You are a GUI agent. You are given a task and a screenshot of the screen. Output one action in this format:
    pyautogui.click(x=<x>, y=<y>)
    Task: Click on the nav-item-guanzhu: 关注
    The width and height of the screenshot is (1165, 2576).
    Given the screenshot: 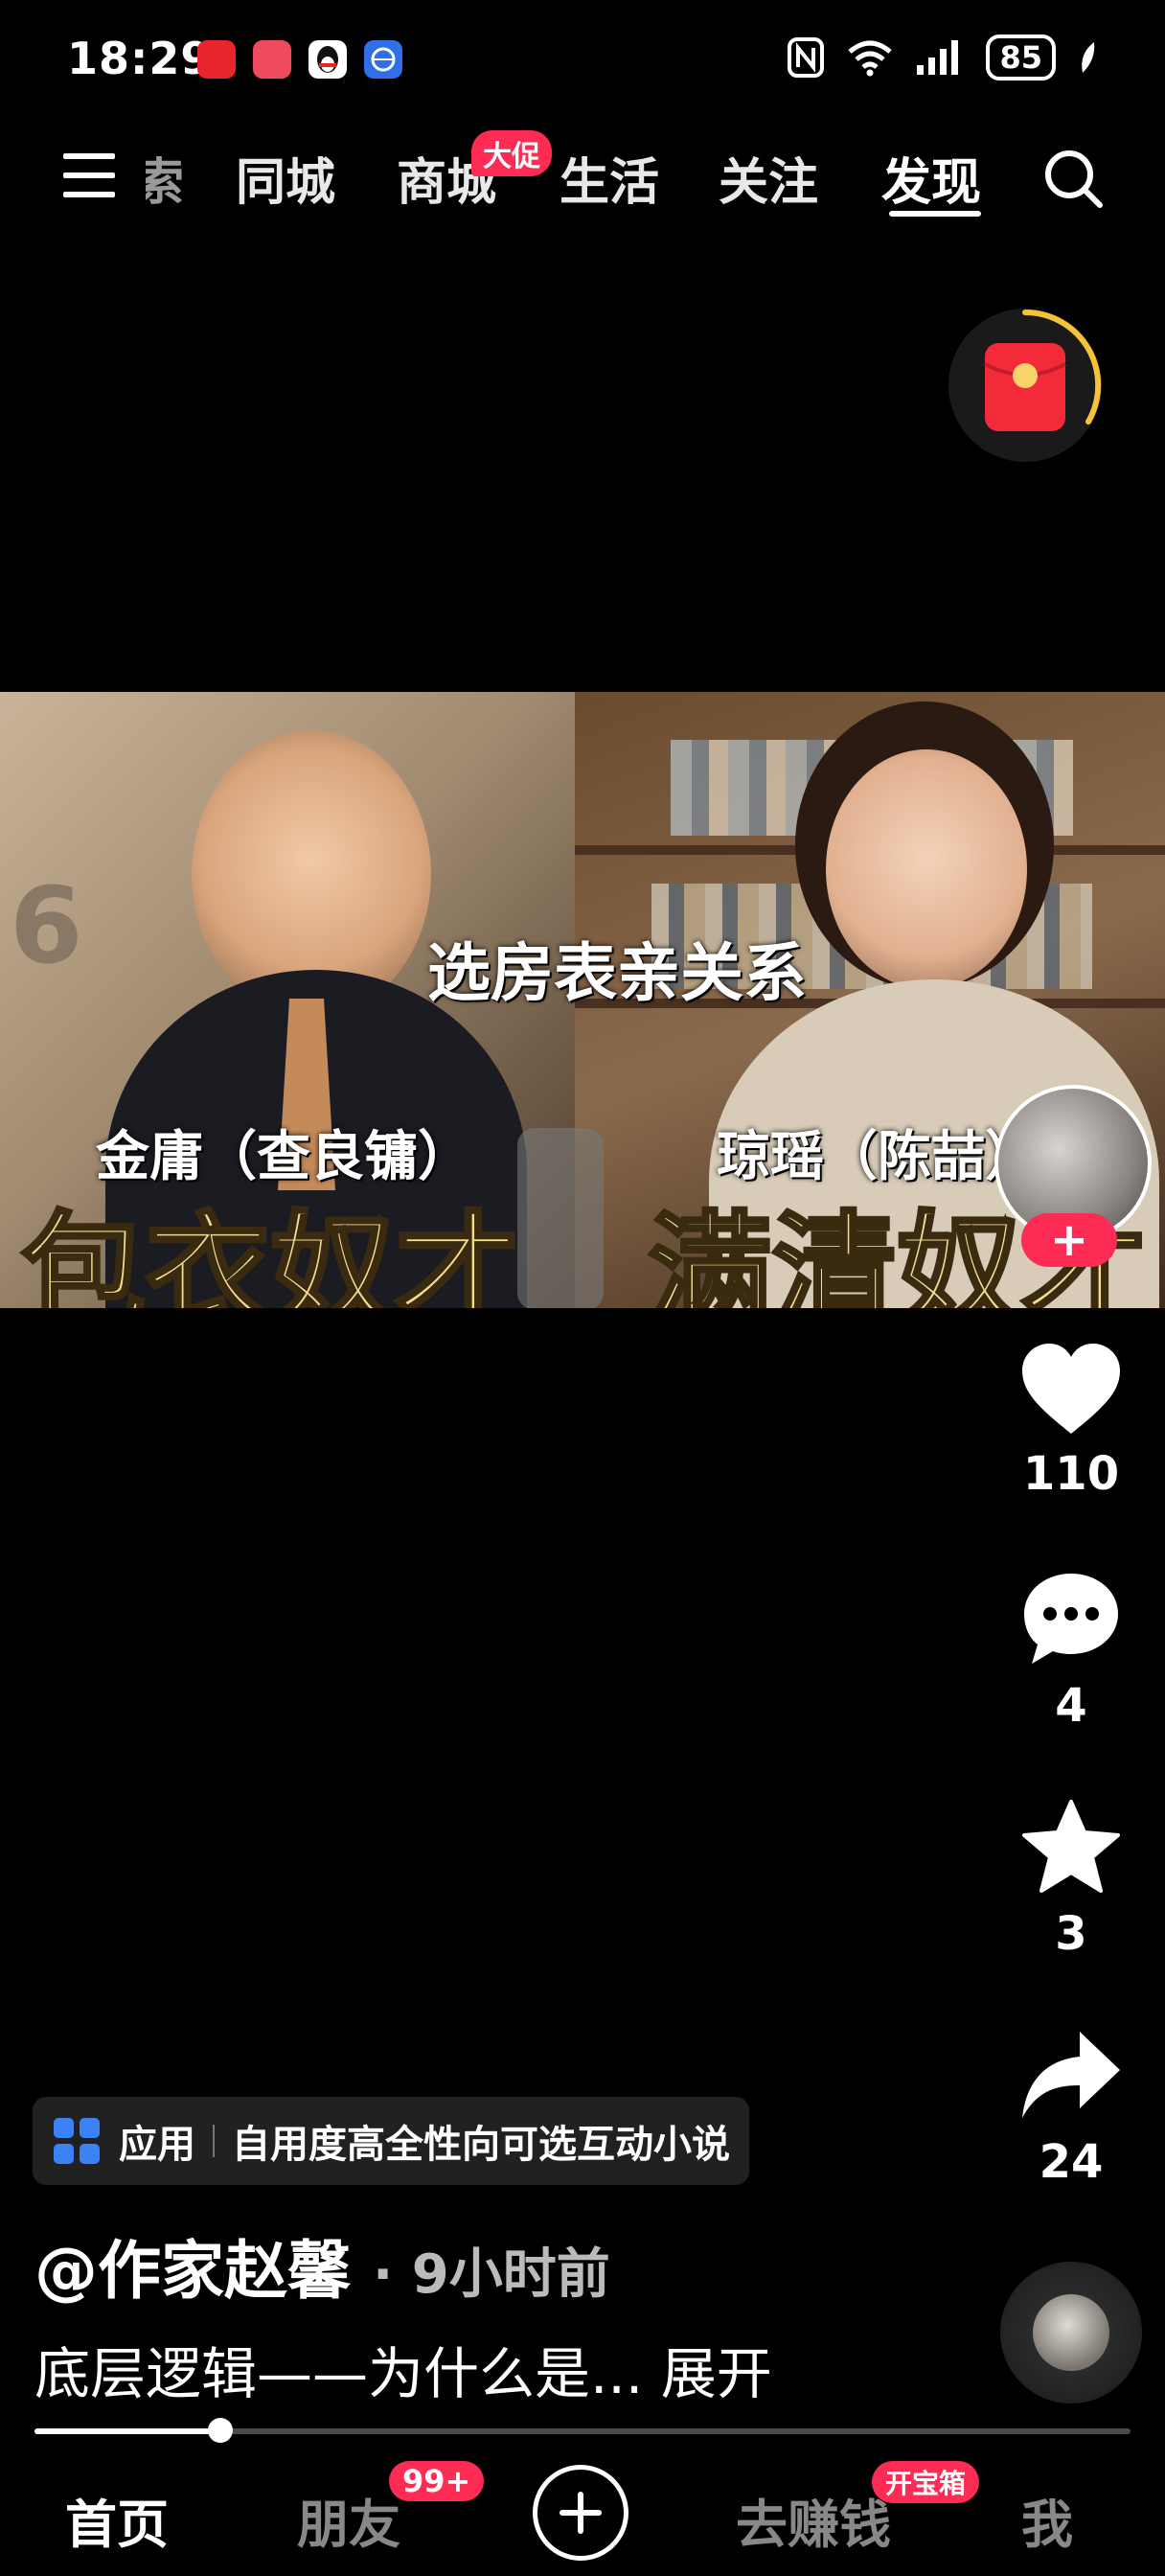 What is the action you would take?
    pyautogui.click(x=768, y=178)
    